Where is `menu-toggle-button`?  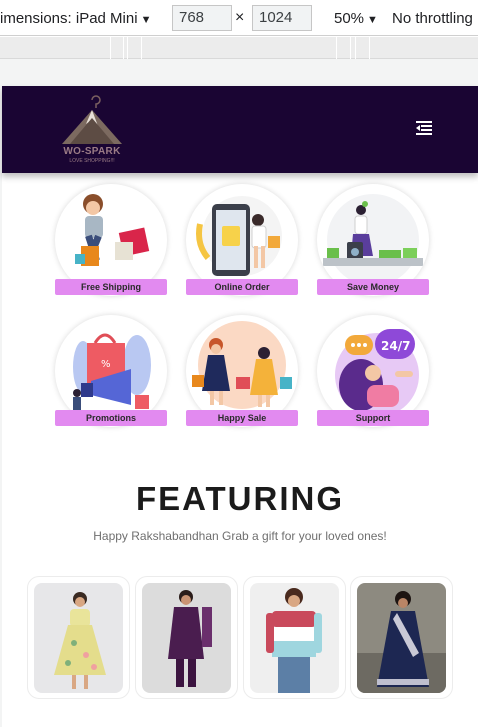
menu-toggle-button is located at coordinates (424, 128).